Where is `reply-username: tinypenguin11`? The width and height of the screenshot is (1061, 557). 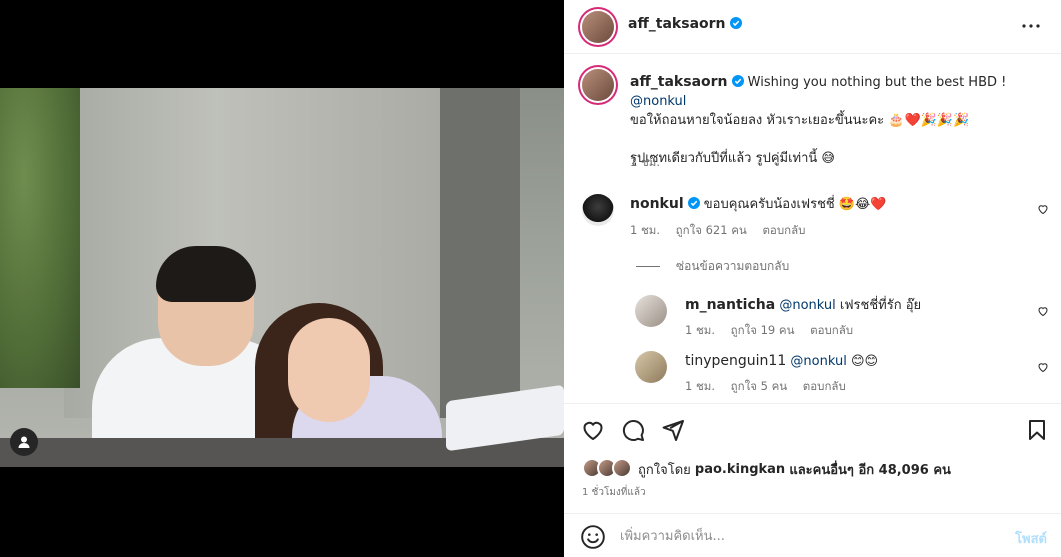 reply-username: tinypenguin11 is located at coordinates (735, 361).